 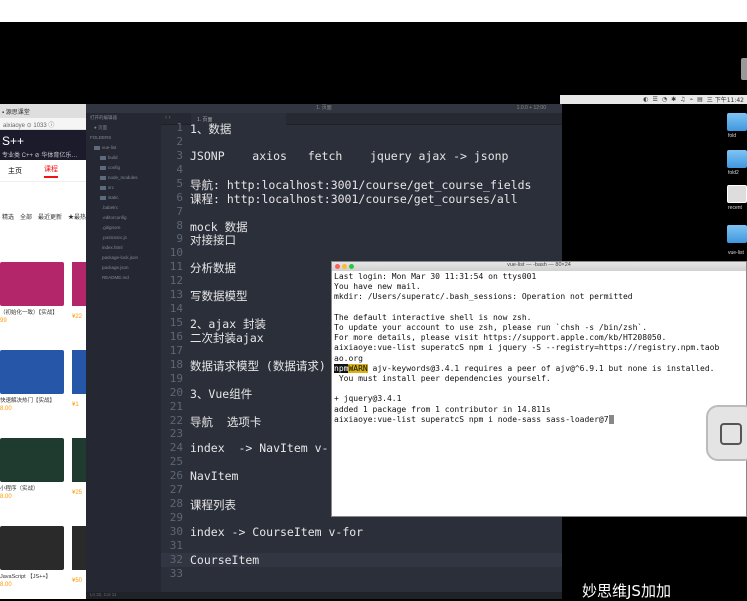 What do you see at coordinates (737, 194) in the screenshot?
I see `document-icon` at bounding box center [737, 194].